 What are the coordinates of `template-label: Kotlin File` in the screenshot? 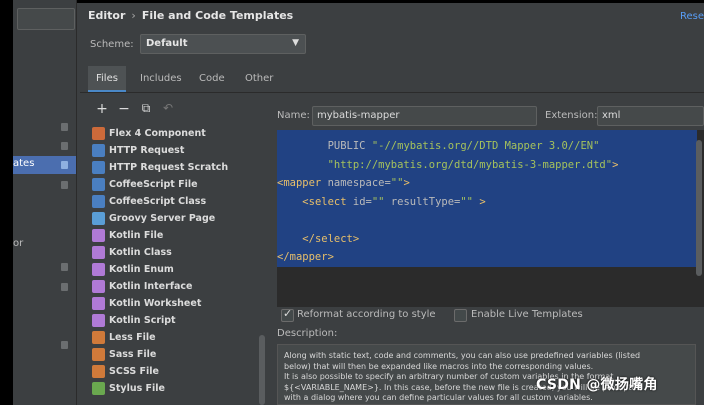 It's located at (136, 235).